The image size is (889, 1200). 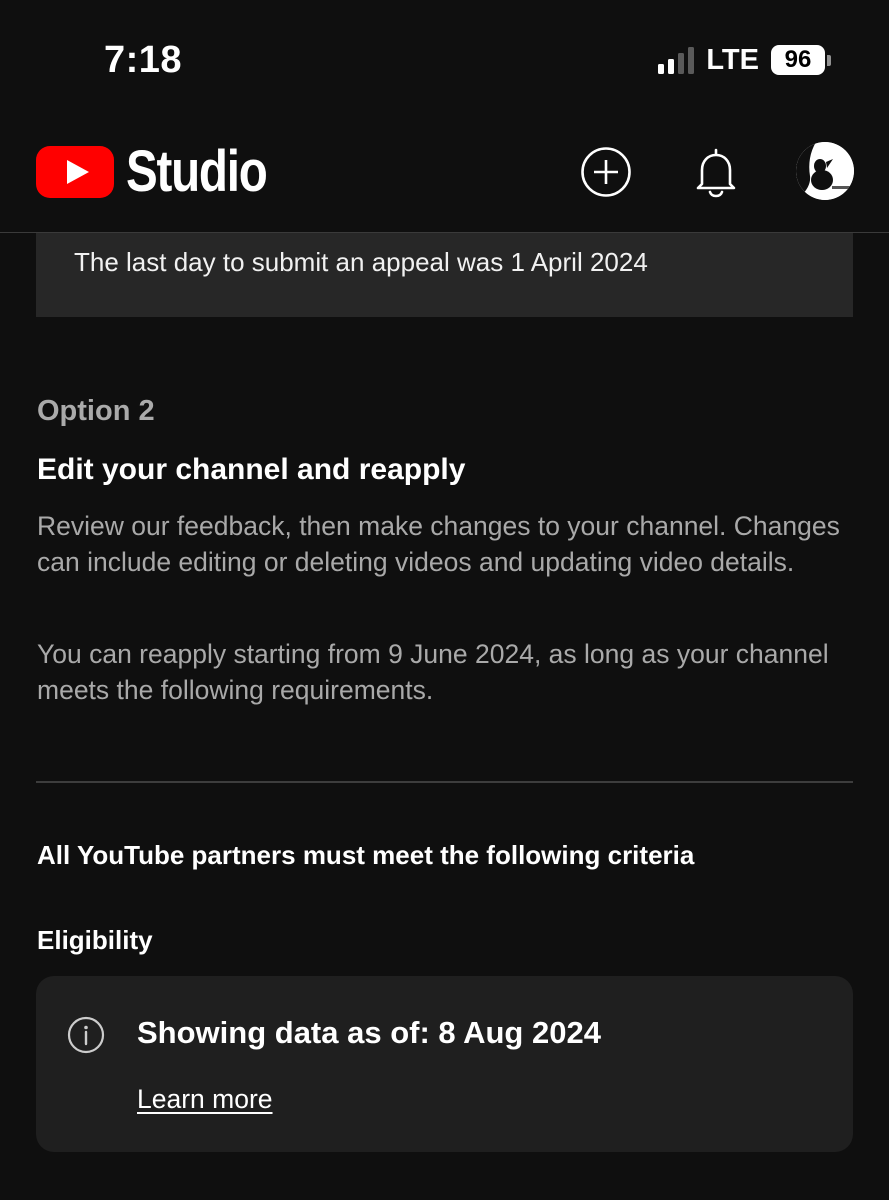 I want to click on option-label: Option 2, so click(x=96, y=411).